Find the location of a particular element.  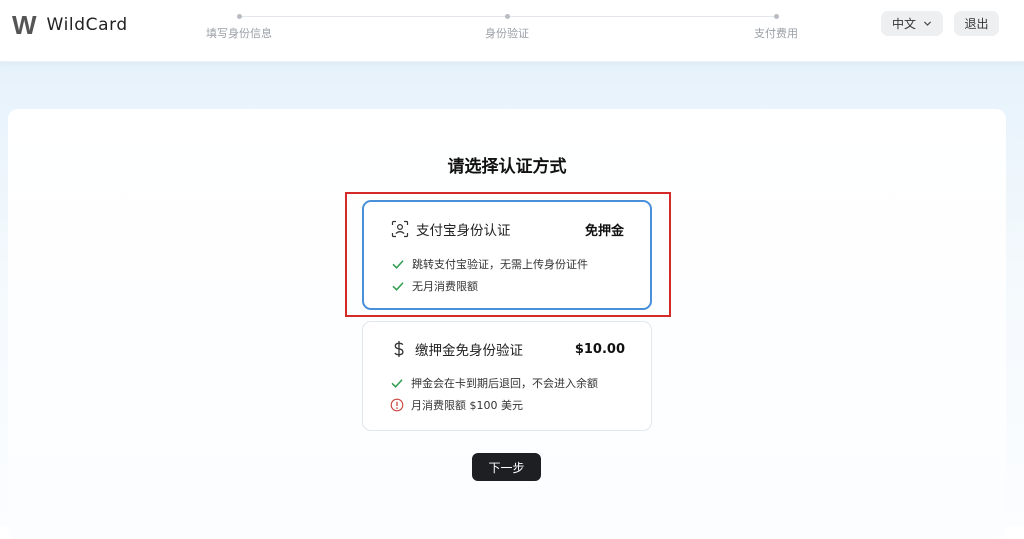

step-label-fill-info: 填写身份信息 is located at coordinates (239, 33).